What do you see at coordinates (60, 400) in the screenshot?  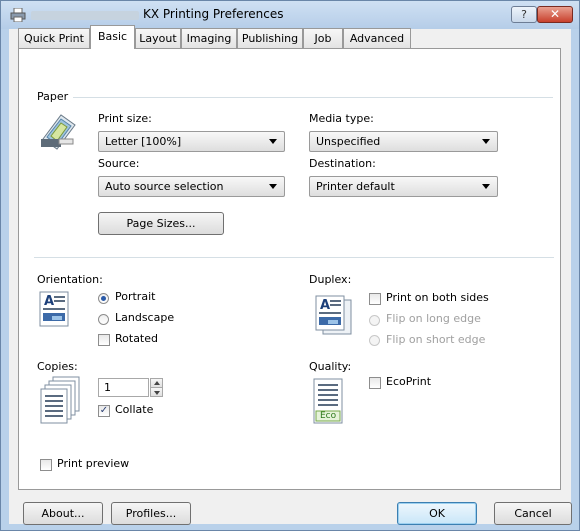 I see `copies-stack-icon` at bounding box center [60, 400].